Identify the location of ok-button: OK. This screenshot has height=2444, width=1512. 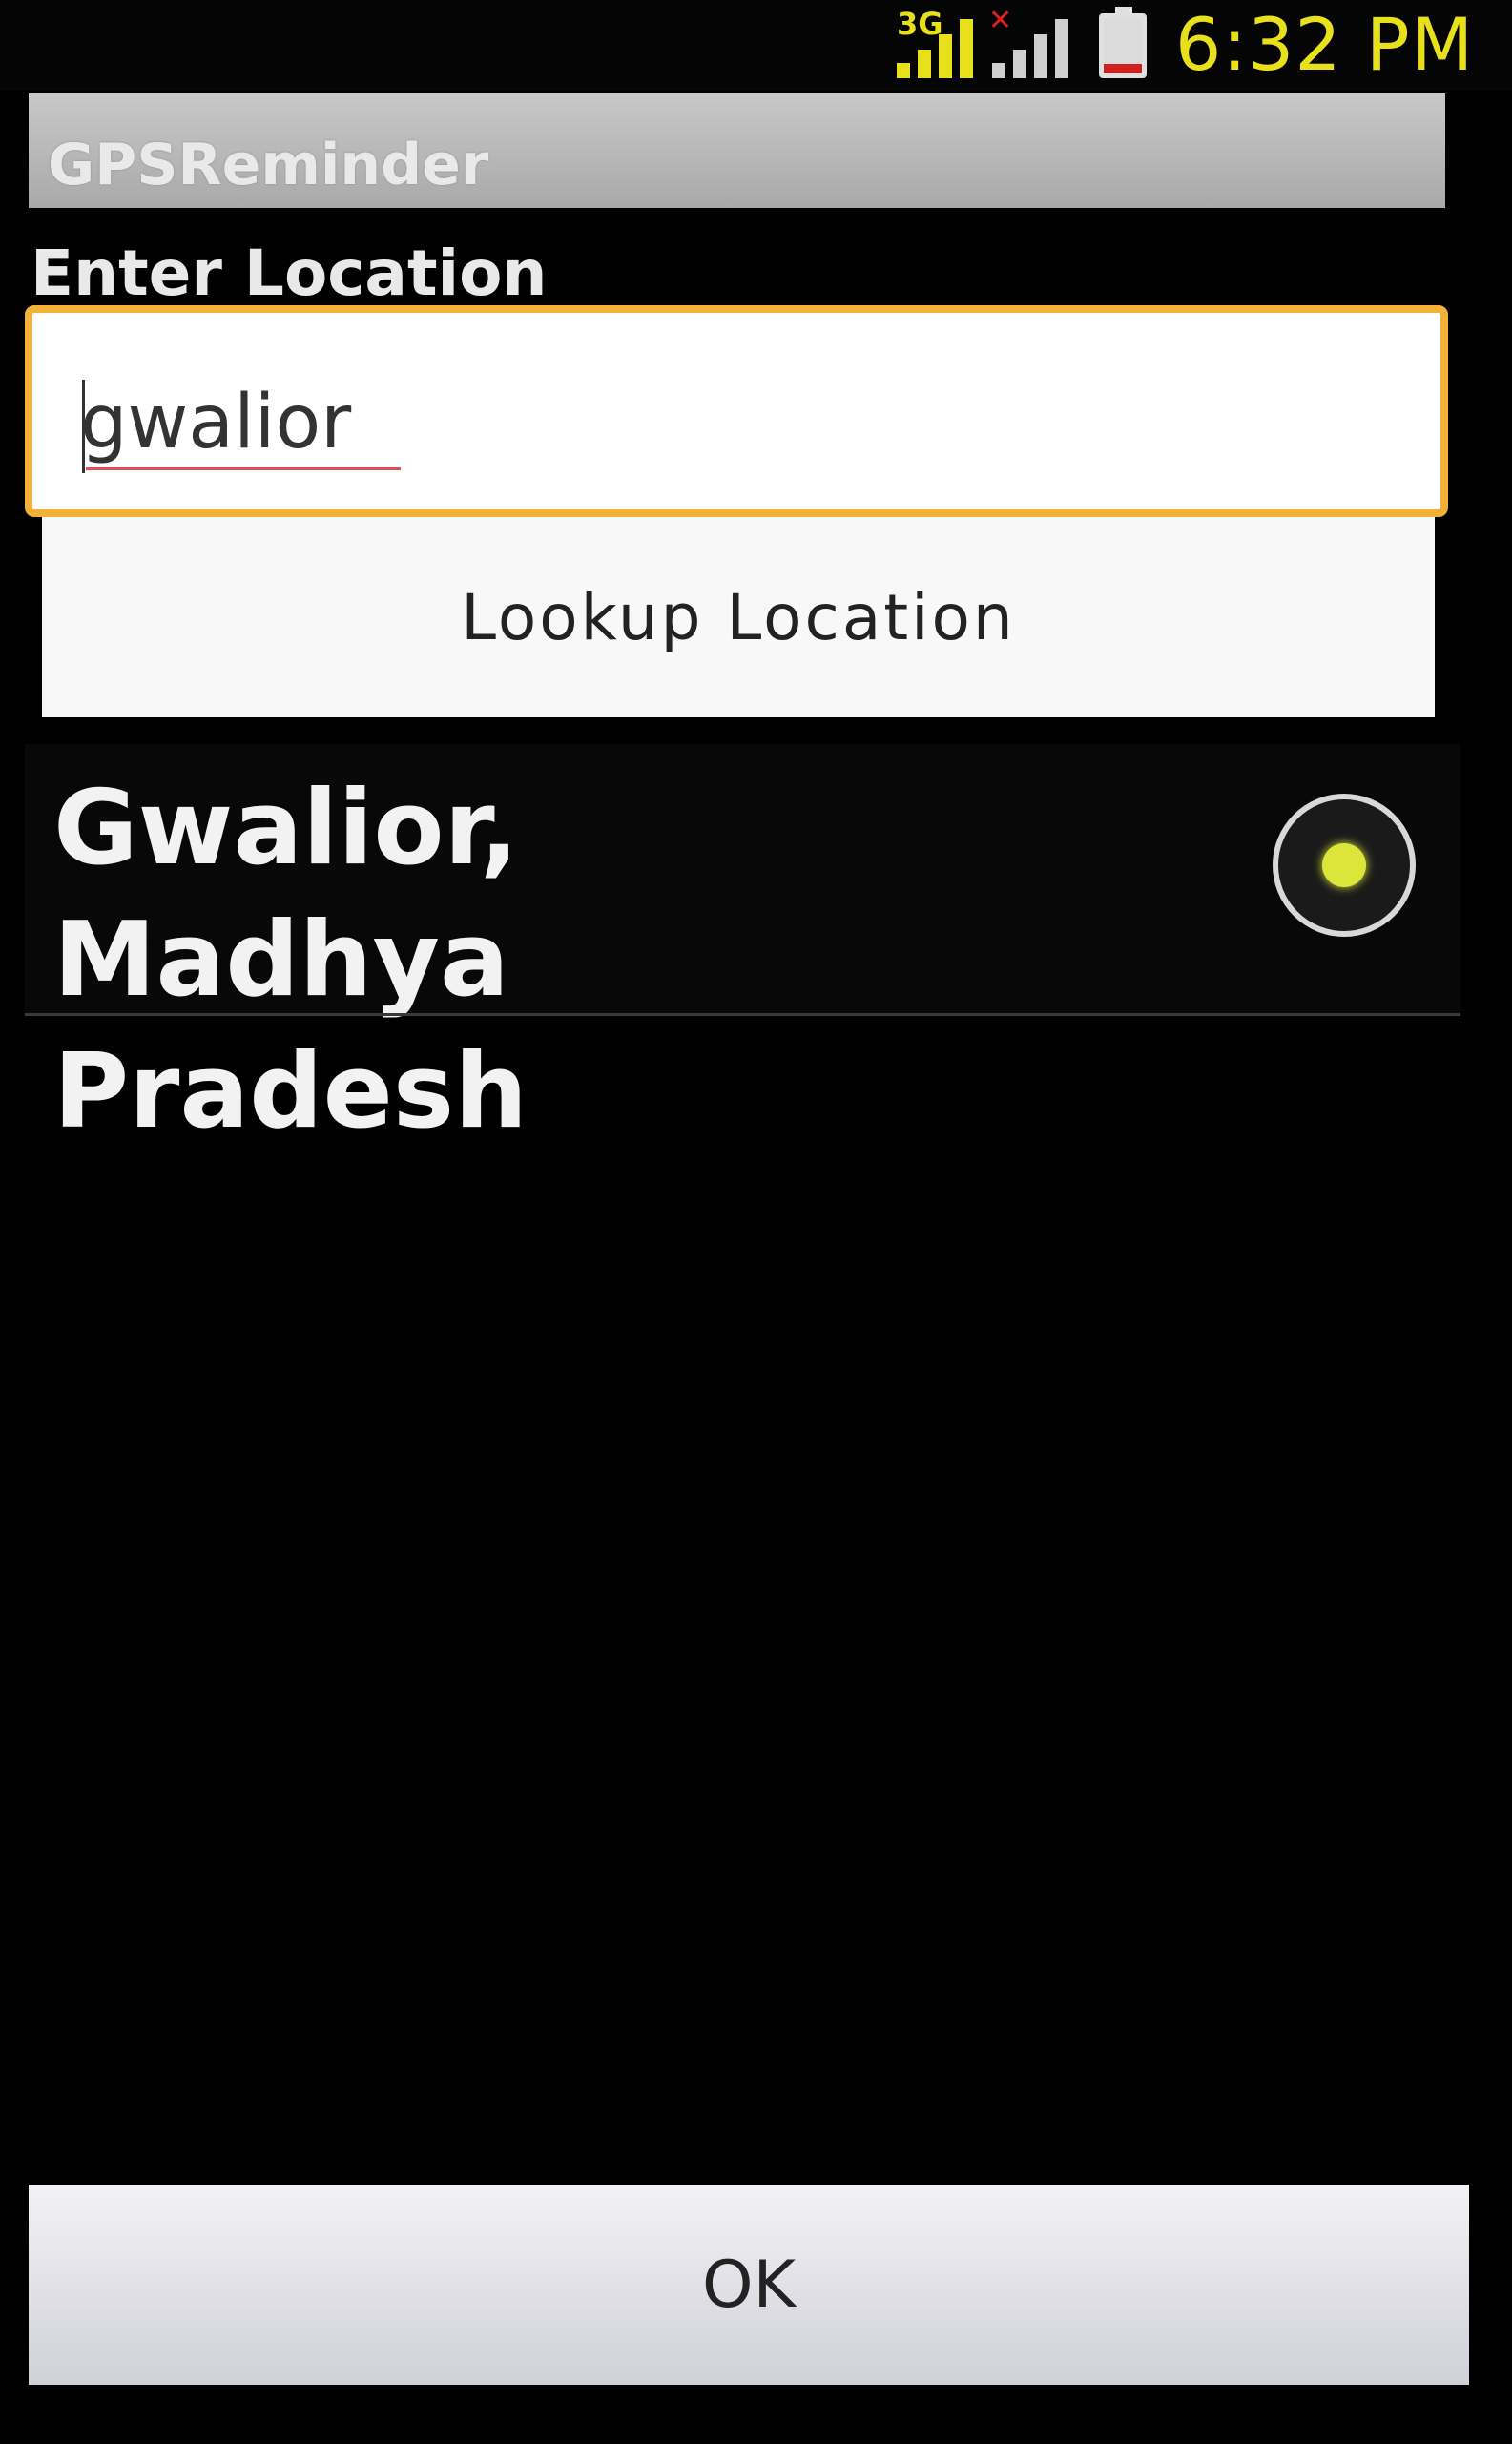
(749, 2285).